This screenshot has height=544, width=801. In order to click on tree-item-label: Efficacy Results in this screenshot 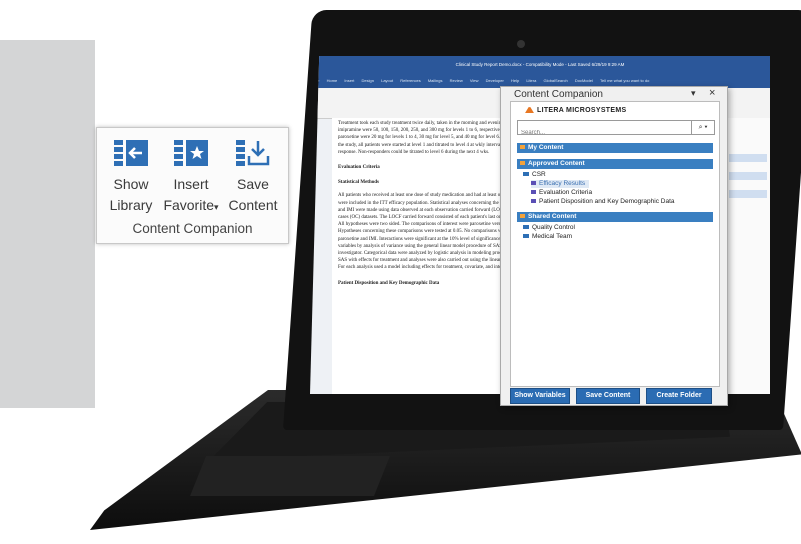, I will do `click(562, 183)`.